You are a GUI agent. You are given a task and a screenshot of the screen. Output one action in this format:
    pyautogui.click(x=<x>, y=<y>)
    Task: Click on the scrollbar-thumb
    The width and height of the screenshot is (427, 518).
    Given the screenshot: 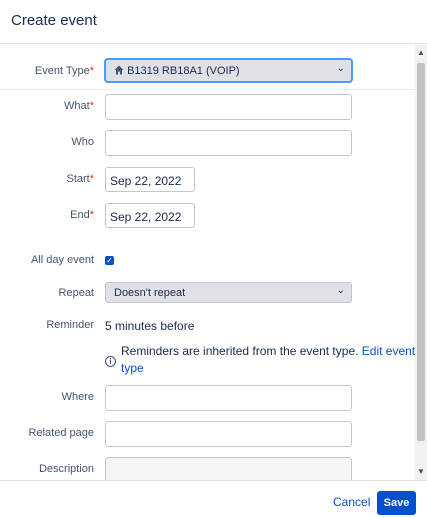 What is the action you would take?
    pyautogui.click(x=421, y=252)
    